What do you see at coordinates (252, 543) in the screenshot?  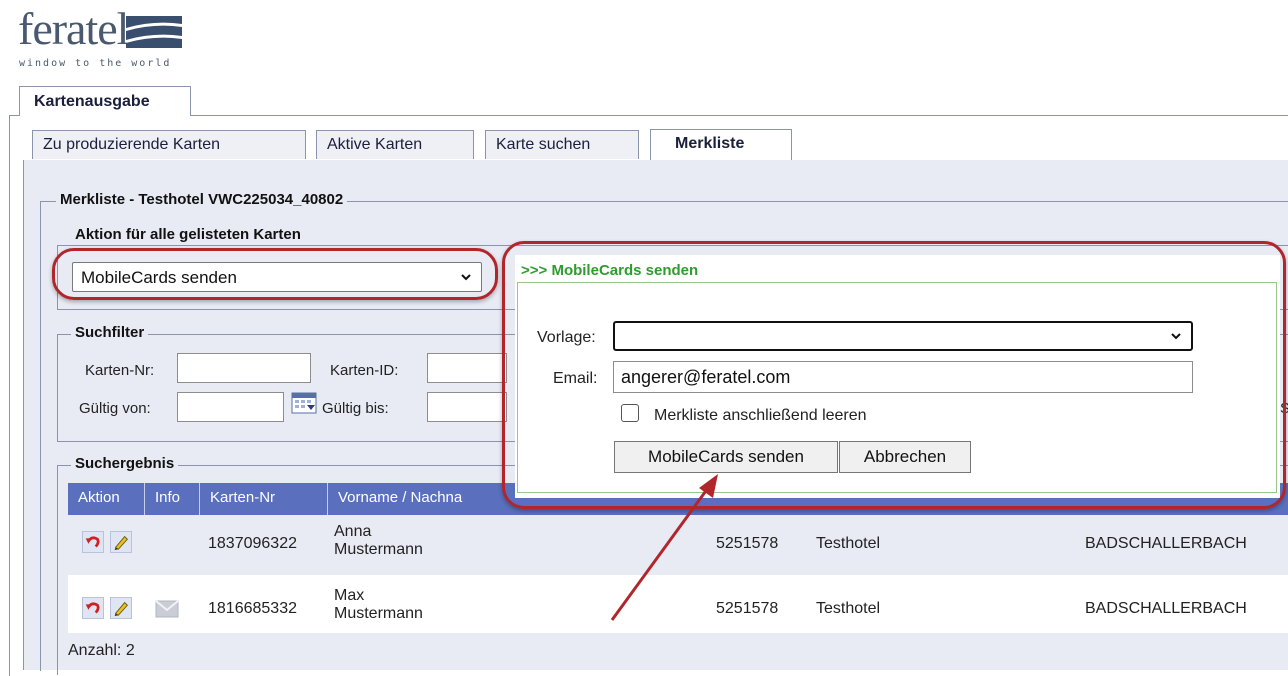 I see `karten-nr-cell: 1837096322` at bounding box center [252, 543].